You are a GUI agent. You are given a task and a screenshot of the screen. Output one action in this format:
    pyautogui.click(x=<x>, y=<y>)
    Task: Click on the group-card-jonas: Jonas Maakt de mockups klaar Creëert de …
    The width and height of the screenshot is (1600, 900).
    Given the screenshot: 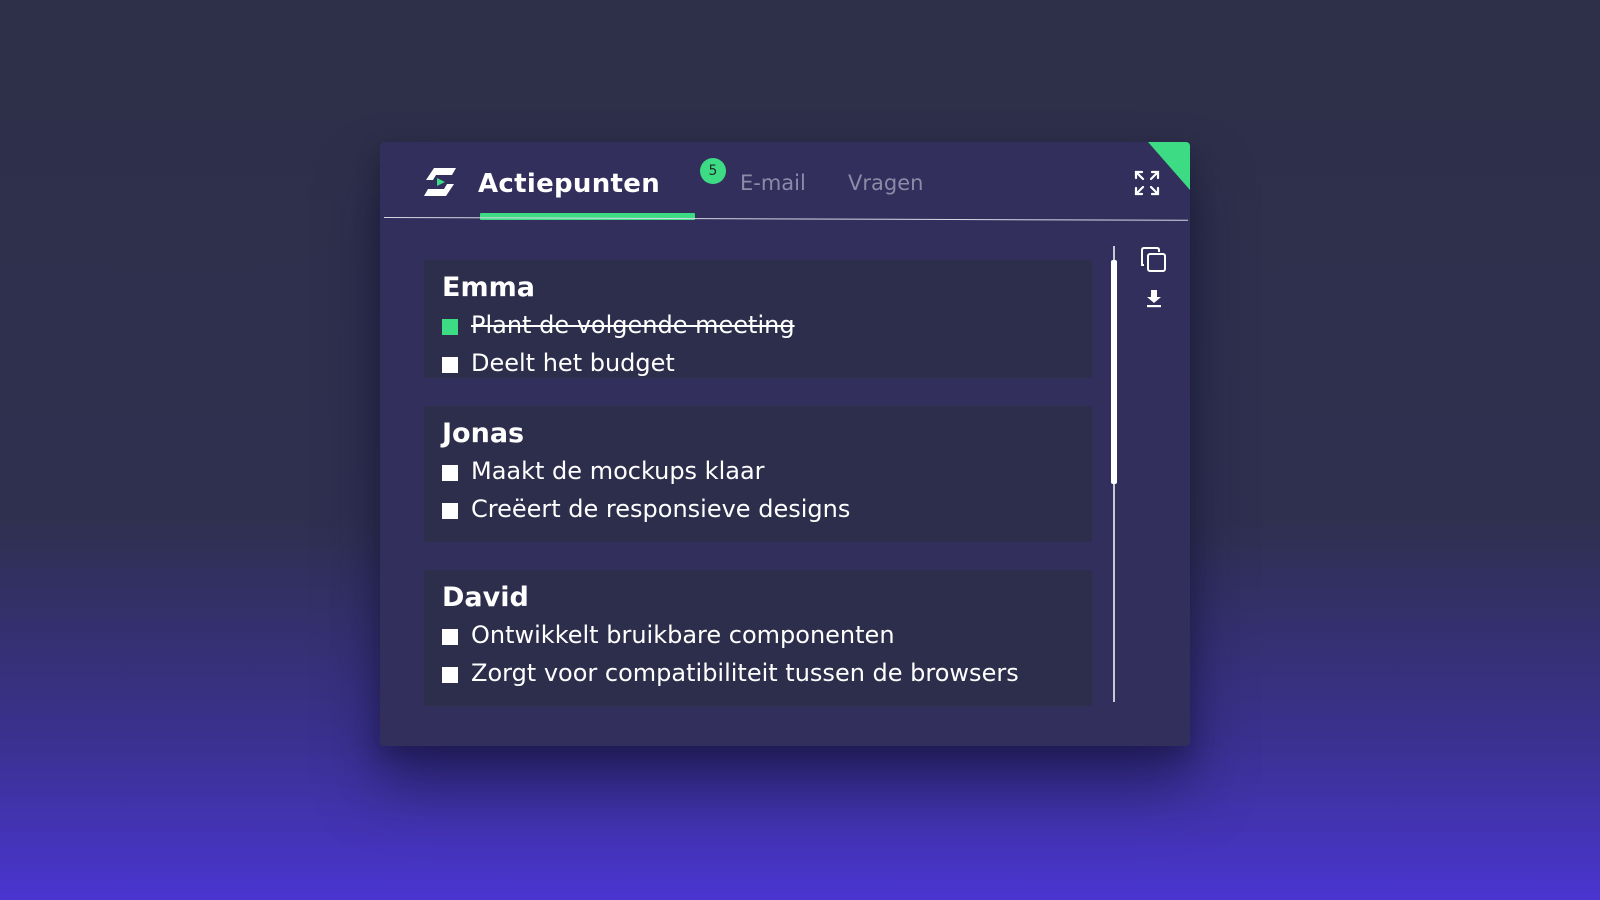 What is the action you would take?
    pyautogui.click(x=758, y=474)
    